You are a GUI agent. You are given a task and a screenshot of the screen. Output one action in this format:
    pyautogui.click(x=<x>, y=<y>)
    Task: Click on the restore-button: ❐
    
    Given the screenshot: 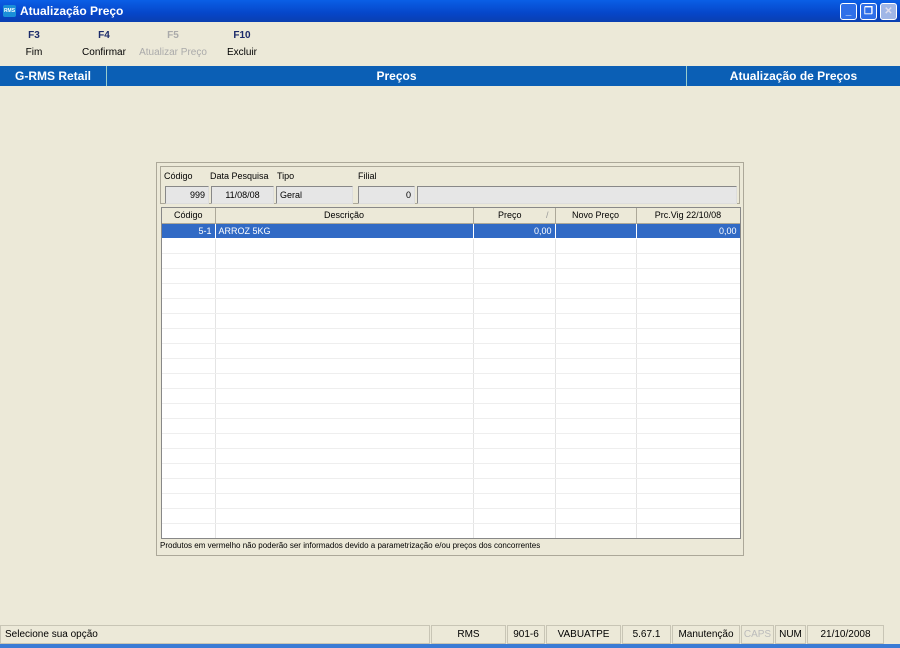 What is the action you would take?
    pyautogui.click(x=868, y=11)
    